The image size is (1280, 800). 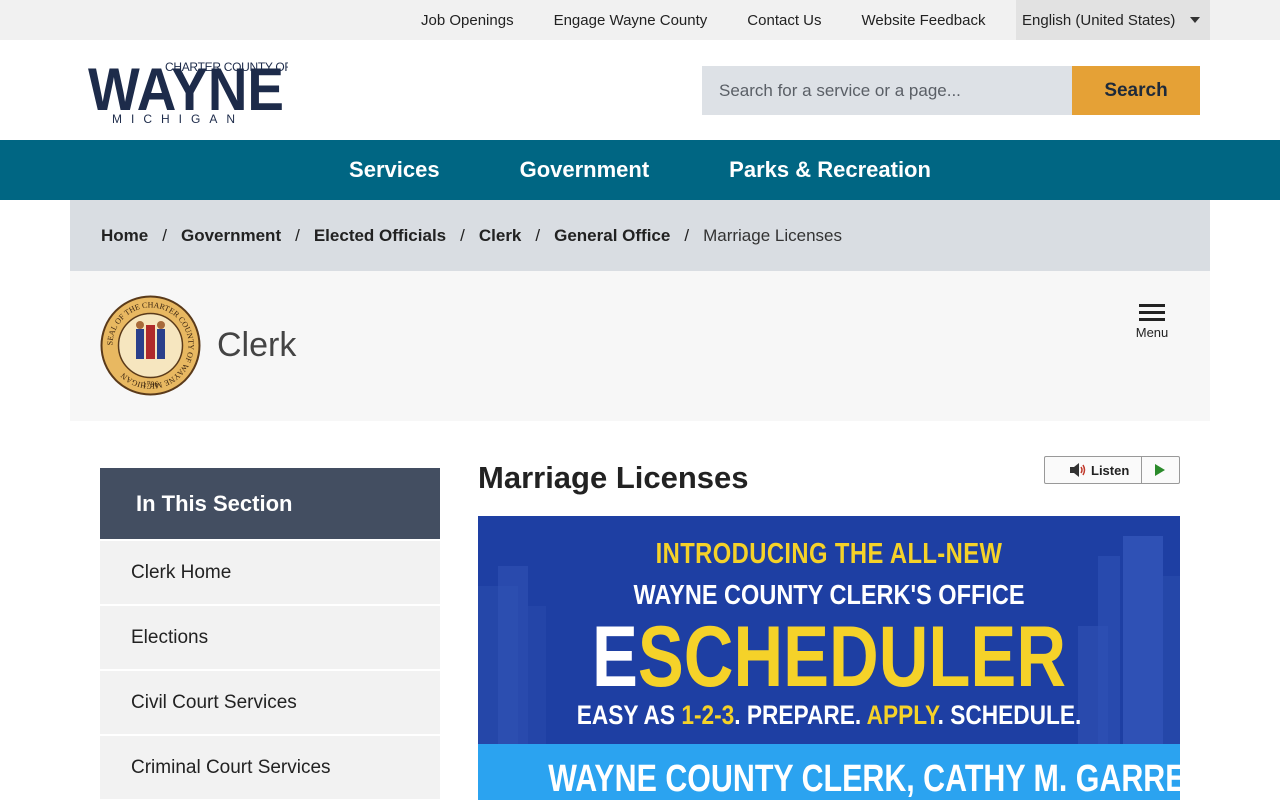 I want to click on sidebar-item-civil-court-services: Civil Court Services, so click(x=270, y=702).